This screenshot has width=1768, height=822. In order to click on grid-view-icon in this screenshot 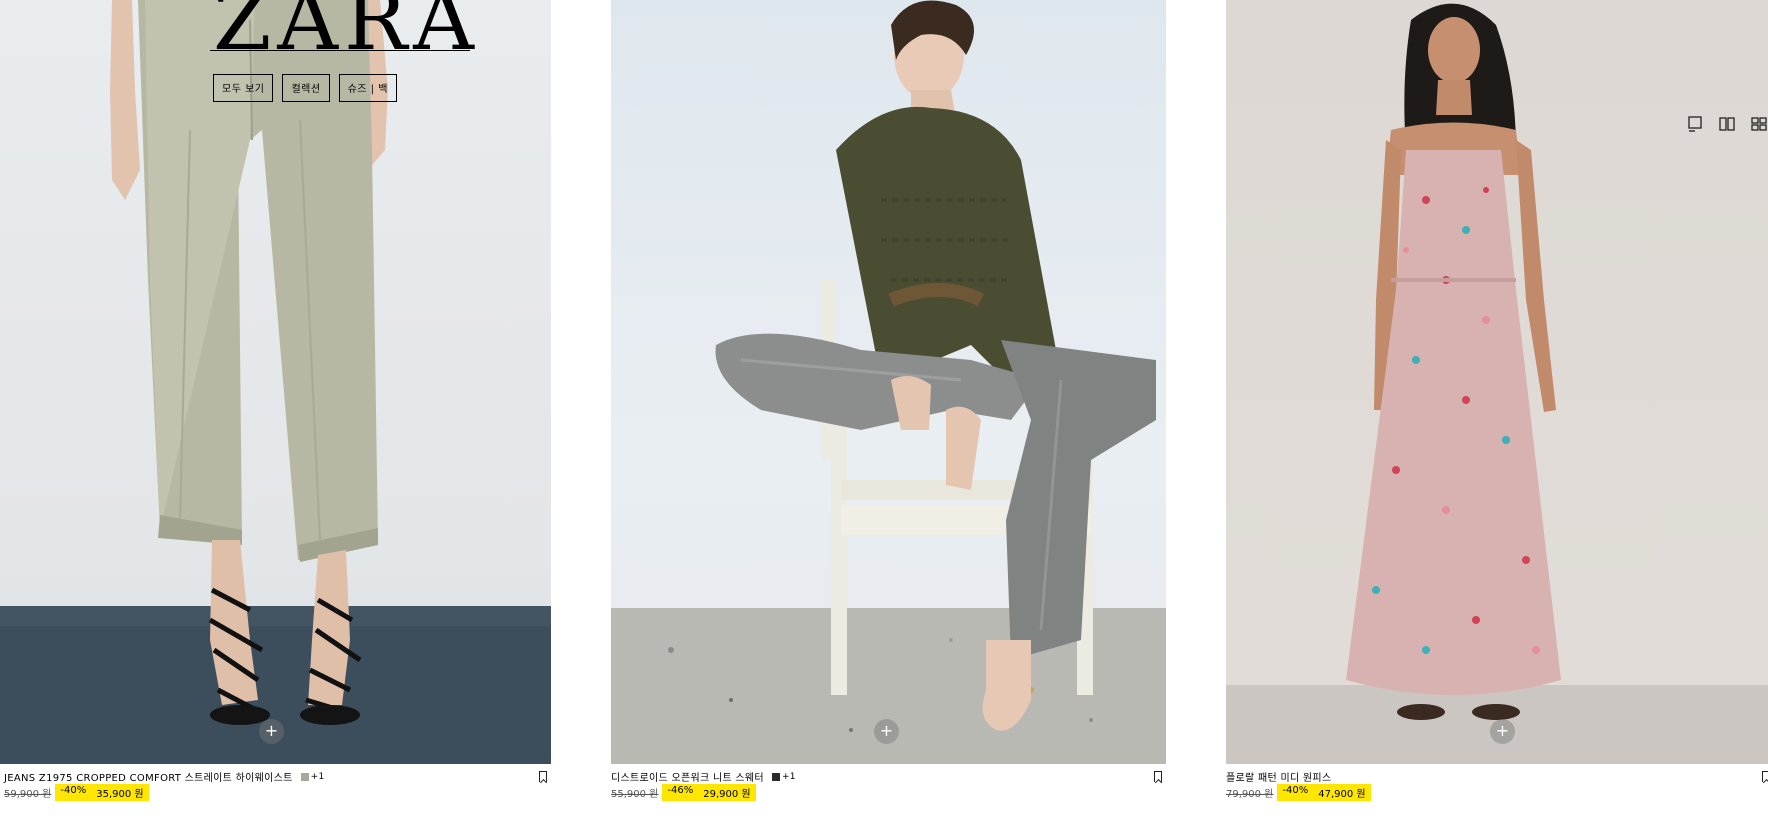, I will do `click(1759, 124)`.